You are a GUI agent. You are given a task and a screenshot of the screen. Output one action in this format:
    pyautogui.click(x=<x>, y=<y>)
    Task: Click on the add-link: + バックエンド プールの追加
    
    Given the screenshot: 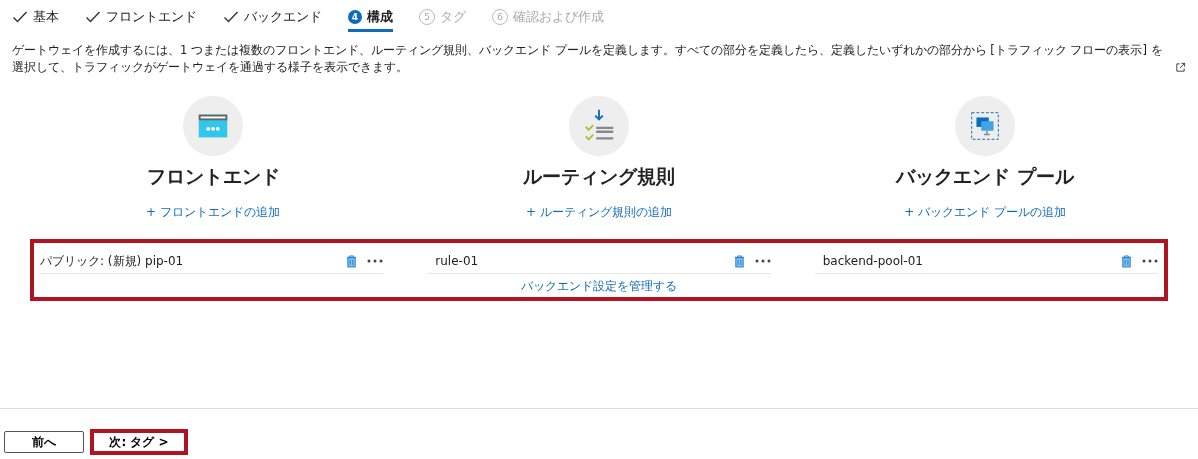 What is the action you would take?
    pyautogui.click(x=985, y=212)
    